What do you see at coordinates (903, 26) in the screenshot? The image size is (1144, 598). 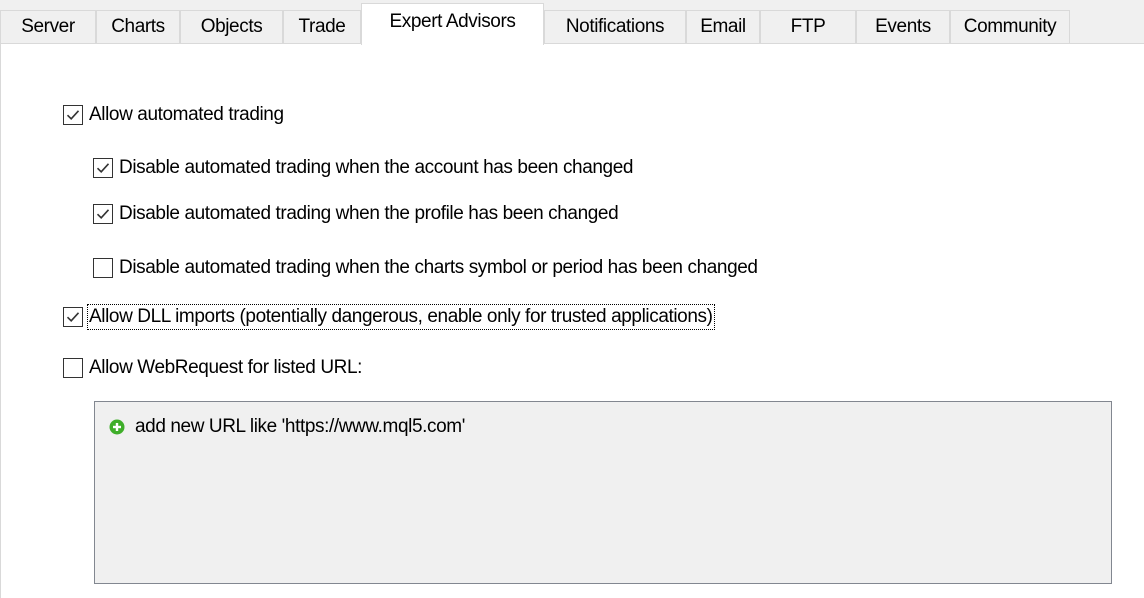 I see `tab-events: Events` at bounding box center [903, 26].